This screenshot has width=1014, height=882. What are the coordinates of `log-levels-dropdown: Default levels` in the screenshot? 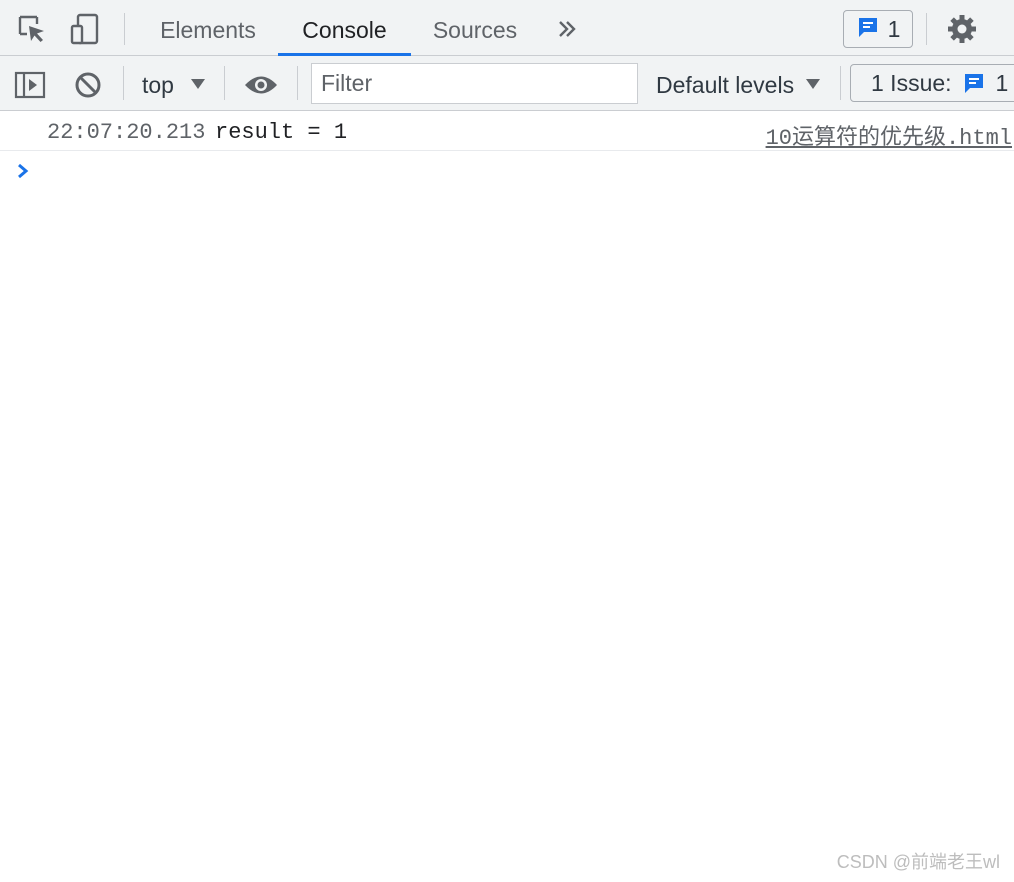 It's located at (740, 85).